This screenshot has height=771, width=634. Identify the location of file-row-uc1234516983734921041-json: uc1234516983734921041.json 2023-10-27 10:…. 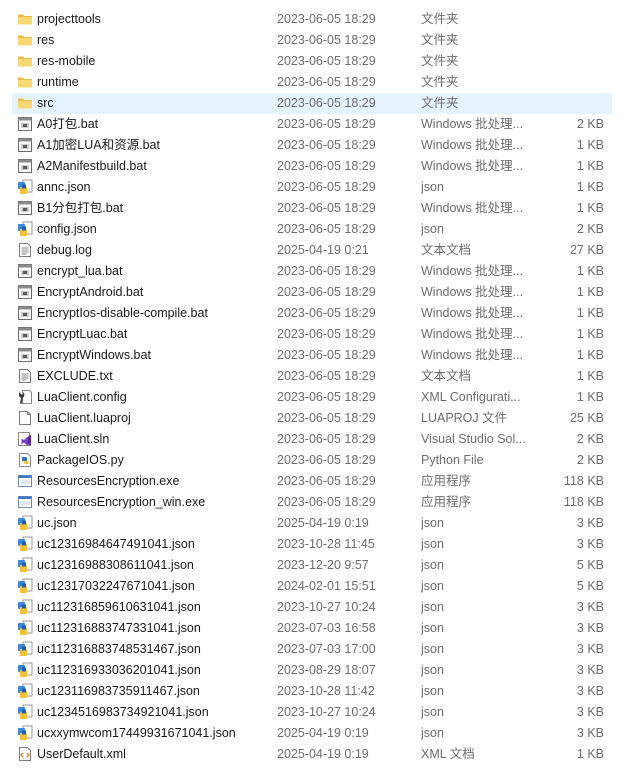
(312, 712).